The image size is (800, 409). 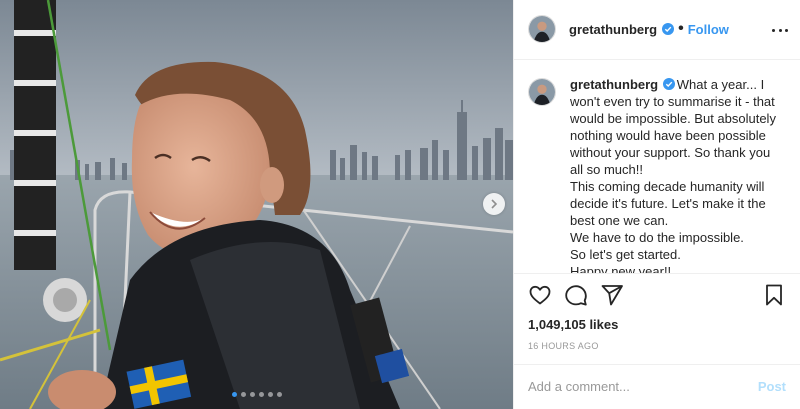 I want to click on chevron-right-icon, so click(x=494, y=204).